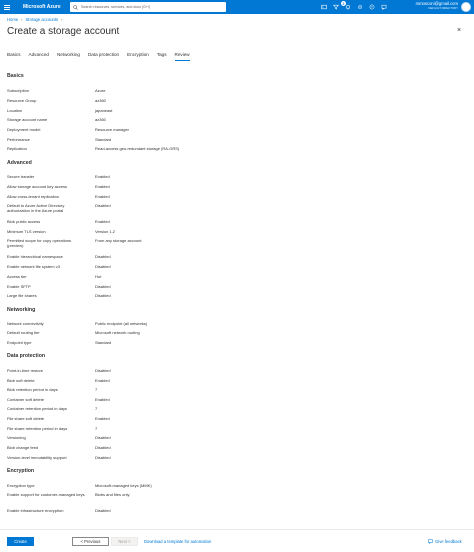 The image size is (474, 552). What do you see at coordinates (42, 19) in the screenshot?
I see `breadcrumb-storage-accounts: Storage accounts` at bounding box center [42, 19].